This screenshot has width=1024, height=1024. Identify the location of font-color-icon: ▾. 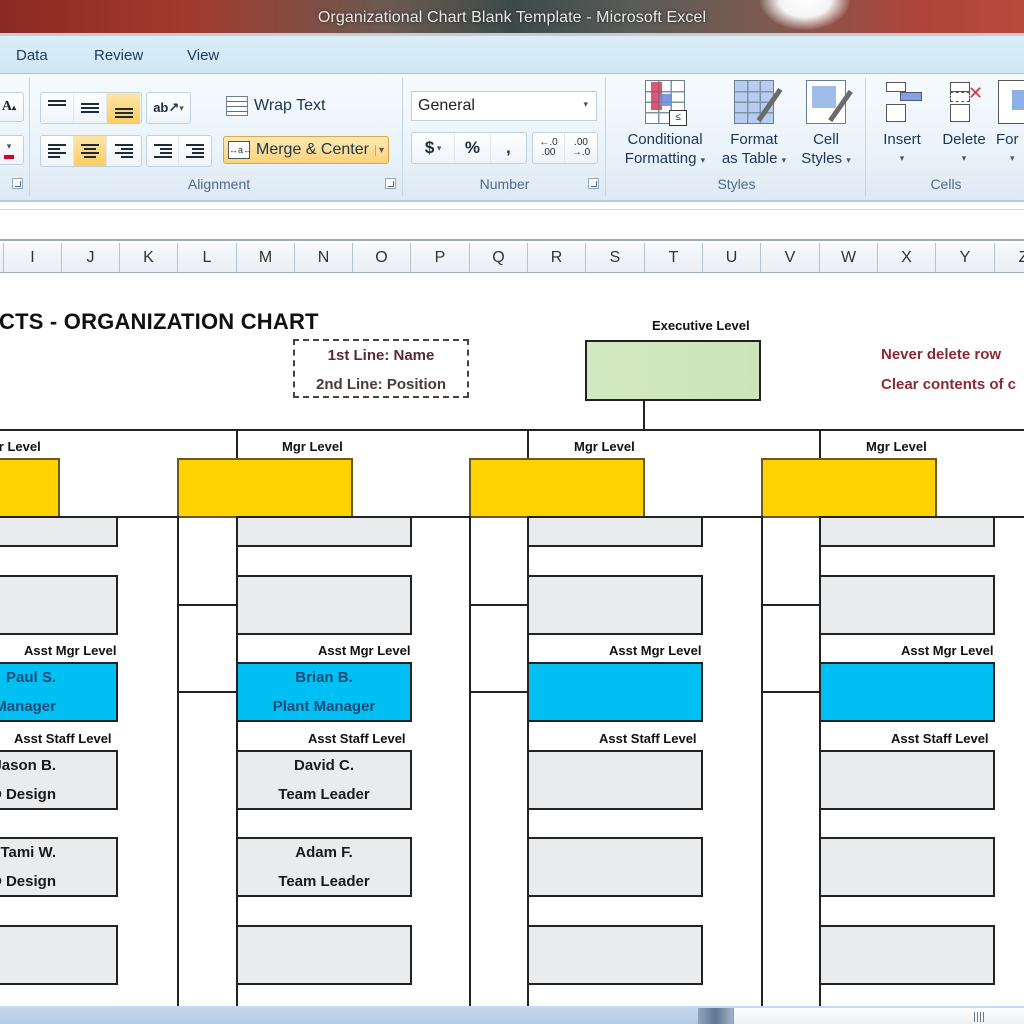
(11, 150).